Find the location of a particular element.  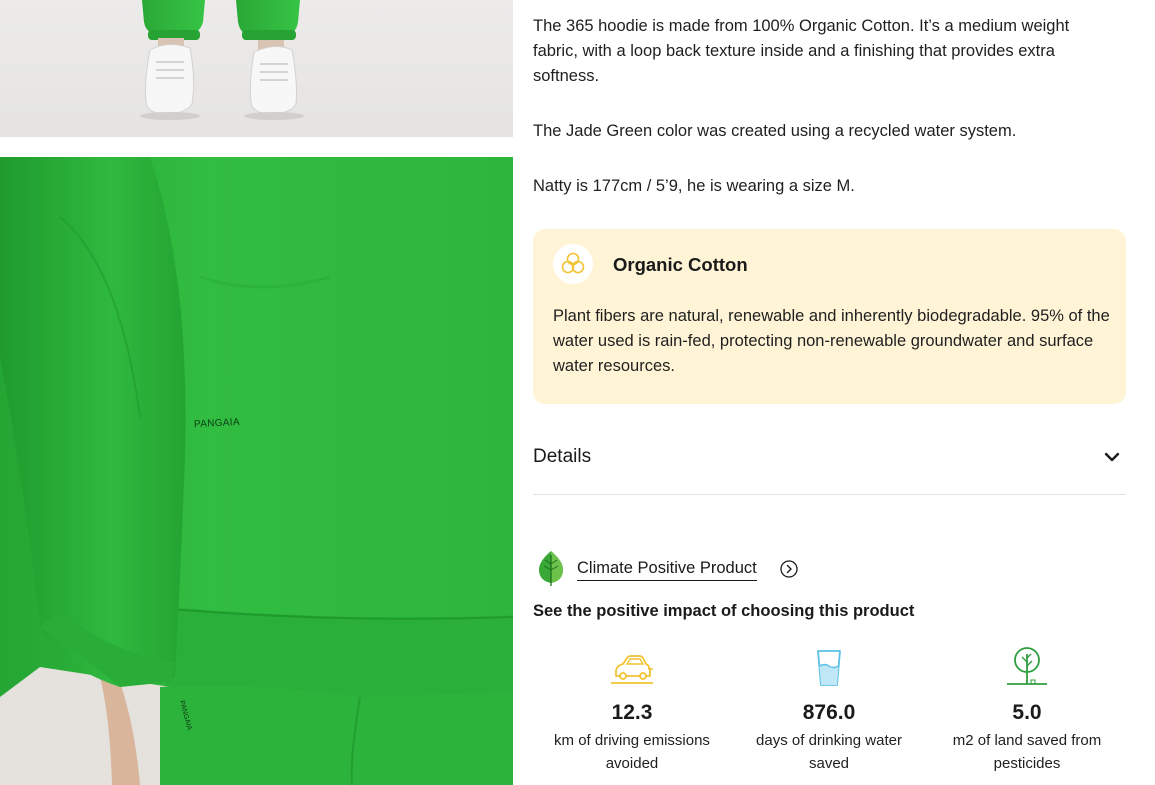

water-glass-icon is located at coordinates (829, 668).